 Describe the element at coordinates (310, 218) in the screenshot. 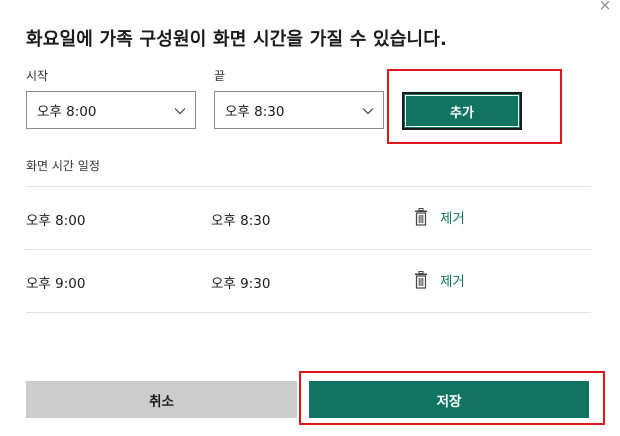

I see `schedule-row: 오후 8:00 오후 8:30 제거` at that location.